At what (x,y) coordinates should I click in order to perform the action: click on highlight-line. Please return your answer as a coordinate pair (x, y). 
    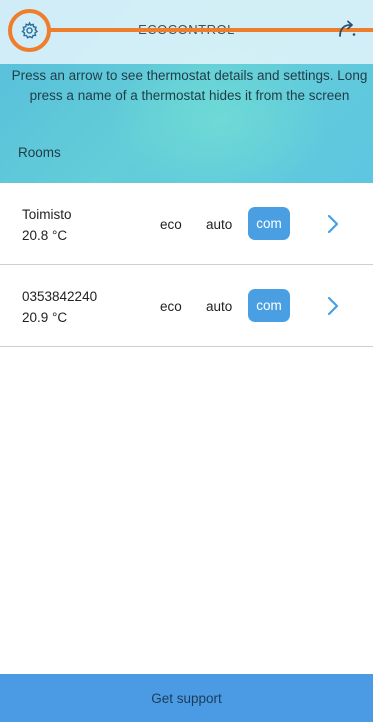
    Looking at the image, I should click on (211, 30).